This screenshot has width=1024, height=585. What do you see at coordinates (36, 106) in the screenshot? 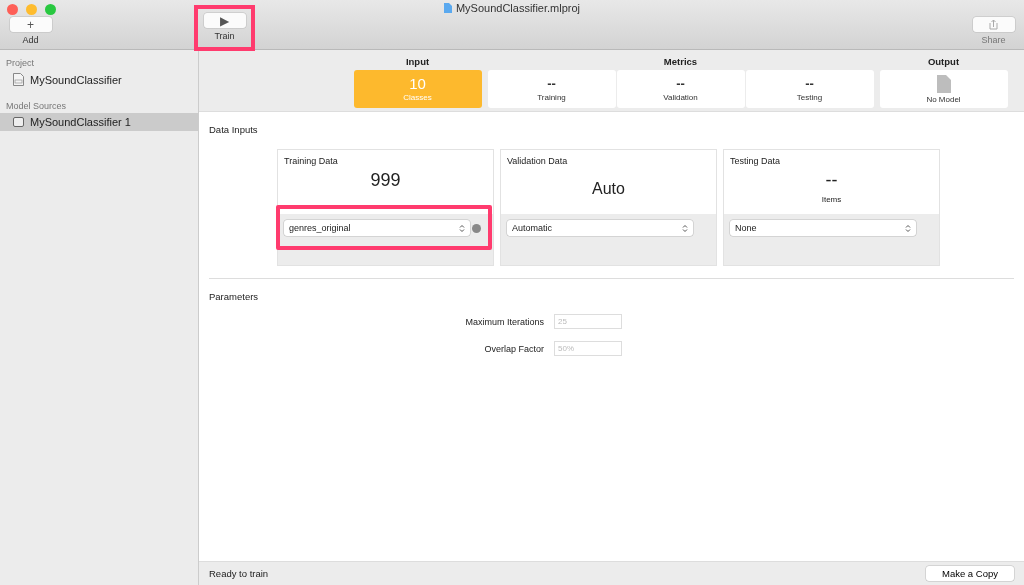
I see `sidebar-heading: Model Sources` at bounding box center [36, 106].